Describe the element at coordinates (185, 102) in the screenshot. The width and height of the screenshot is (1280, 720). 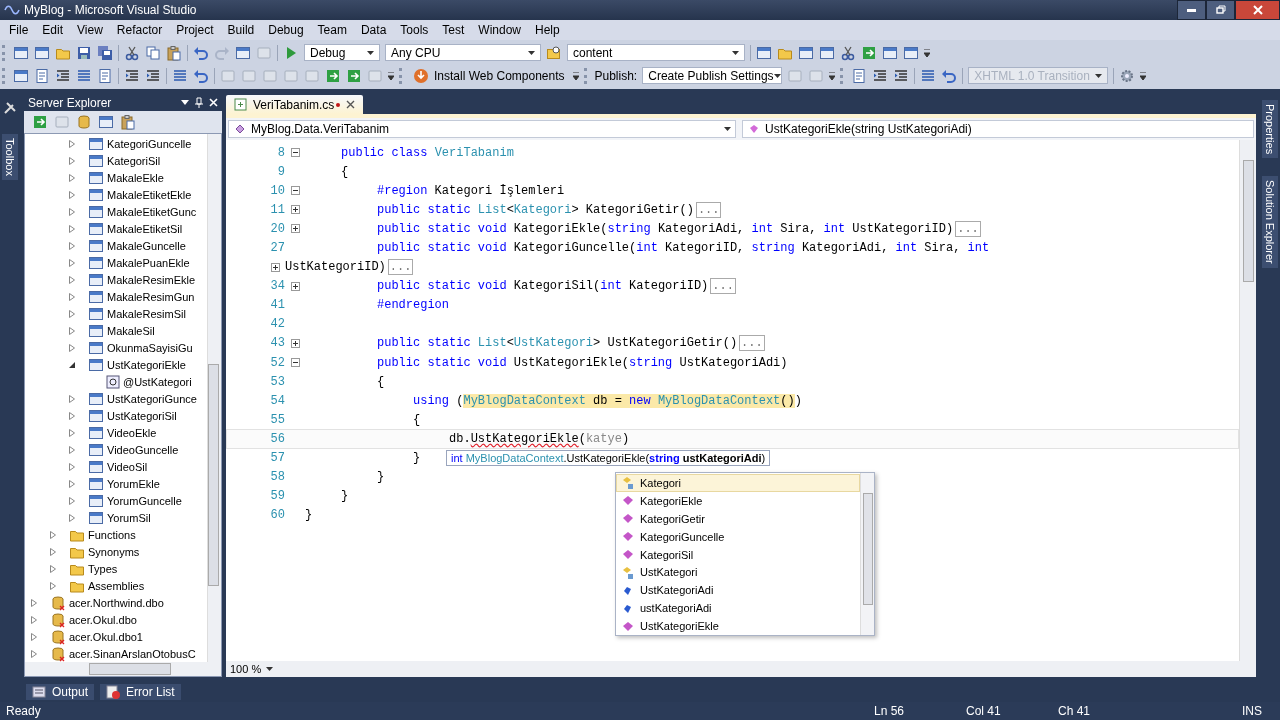
I see `dropdown-icon` at that location.